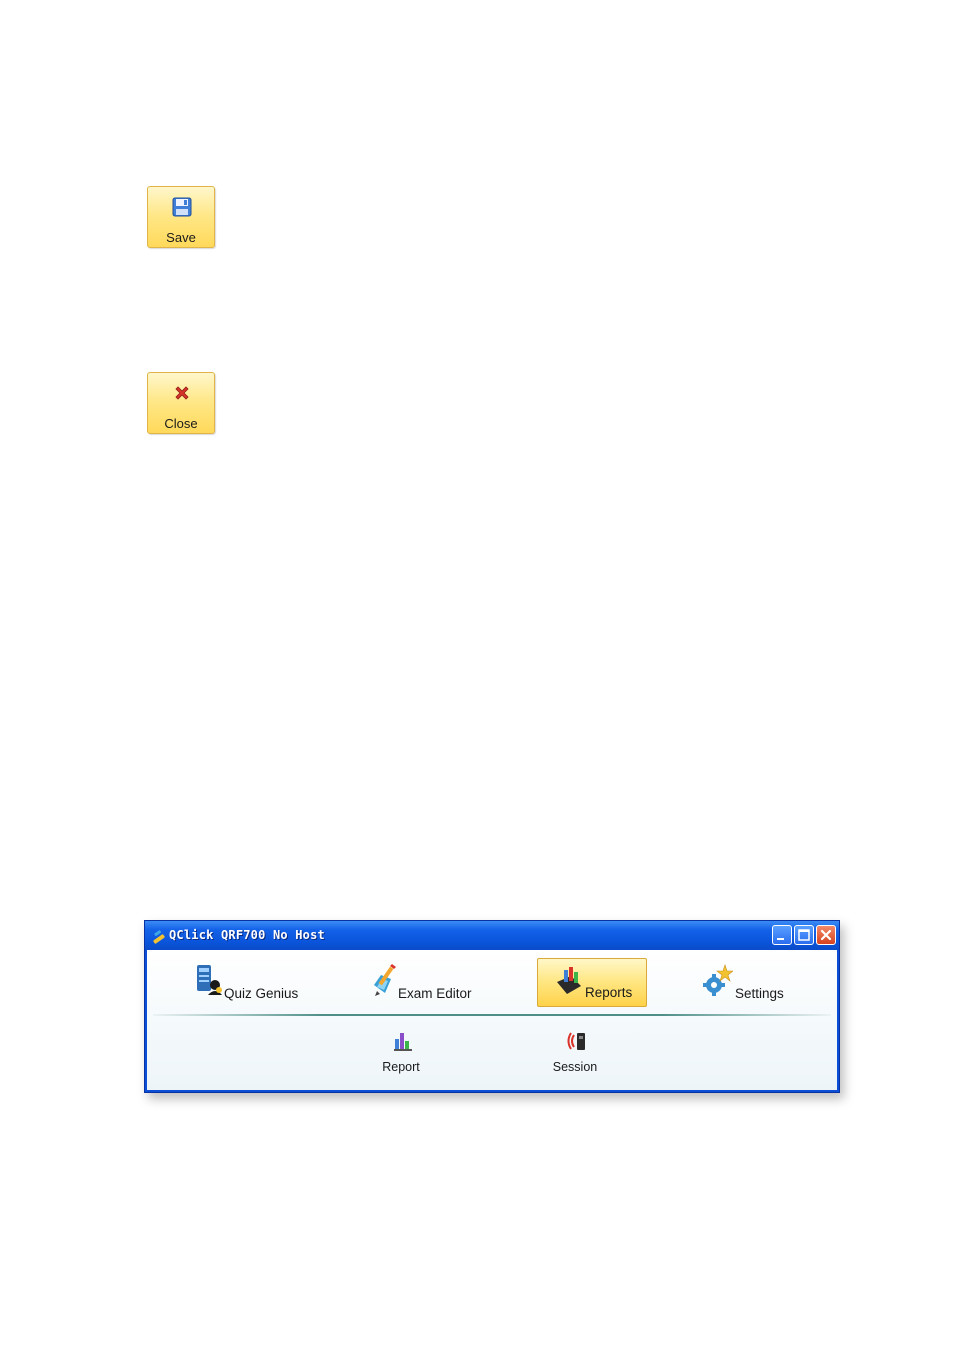 The width and height of the screenshot is (955, 1350). I want to click on nav-exam-editor: Exam Editor, so click(426, 983).